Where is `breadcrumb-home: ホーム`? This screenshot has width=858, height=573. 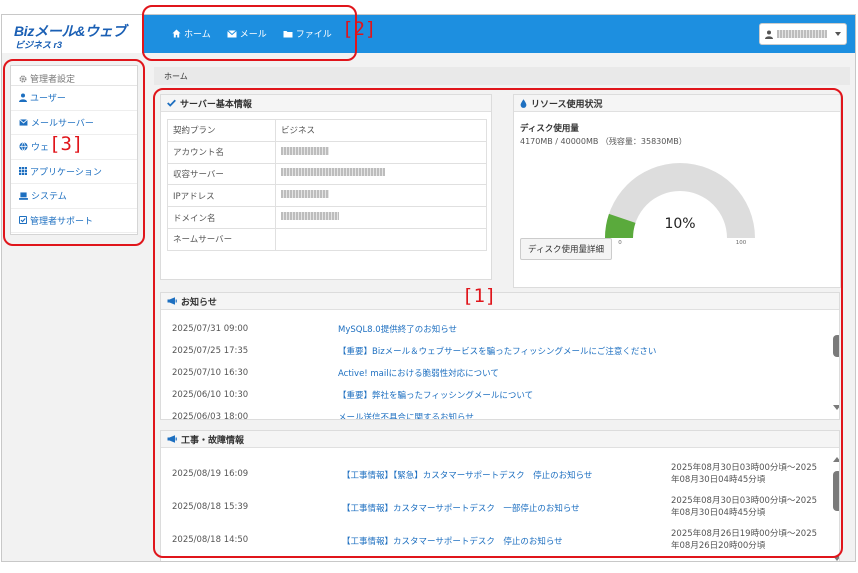 breadcrumb-home: ホーム is located at coordinates (176, 76).